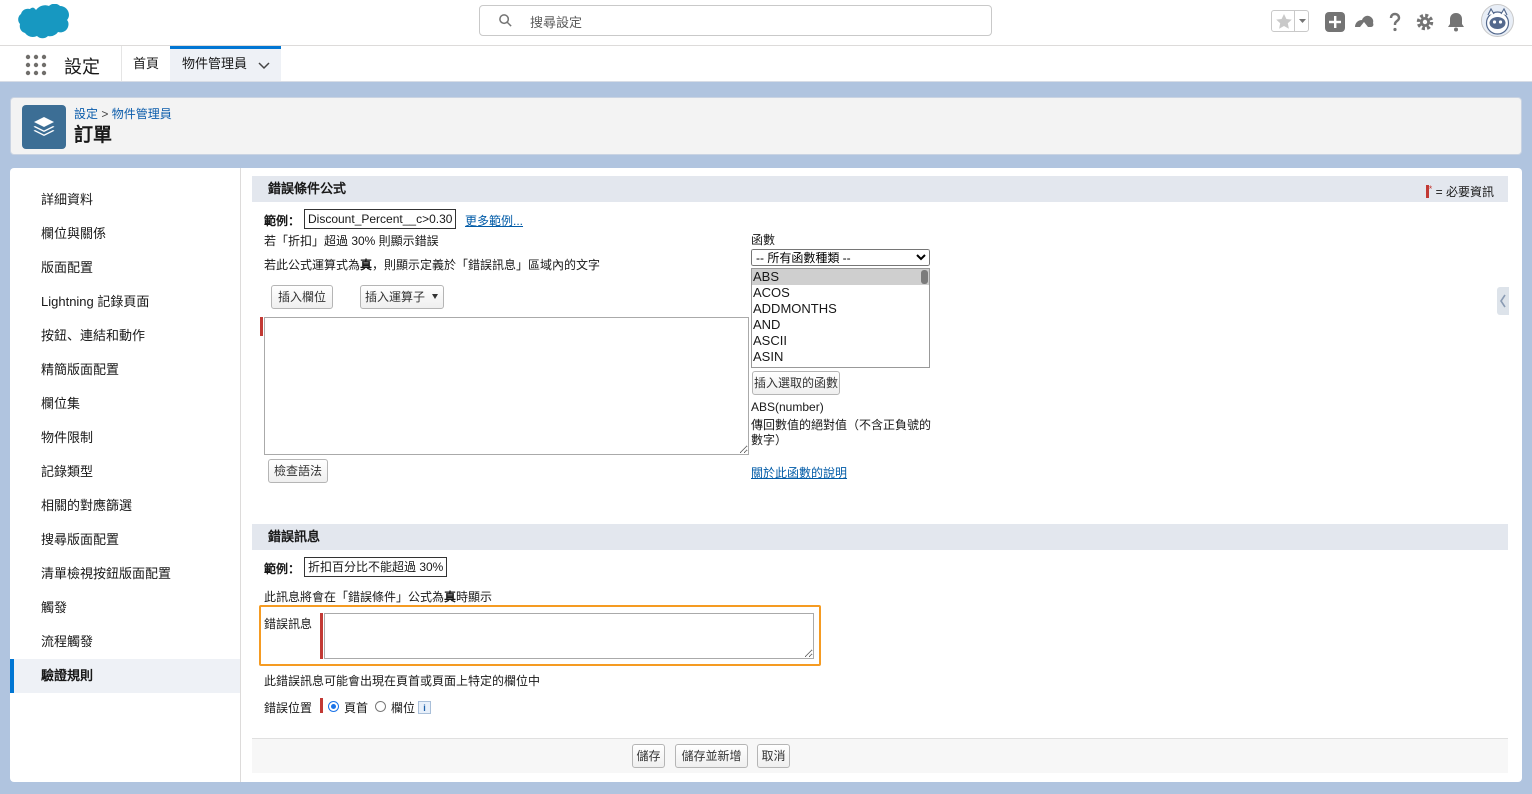 The width and height of the screenshot is (1532, 794). I want to click on add-icon, so click(1335, 22).